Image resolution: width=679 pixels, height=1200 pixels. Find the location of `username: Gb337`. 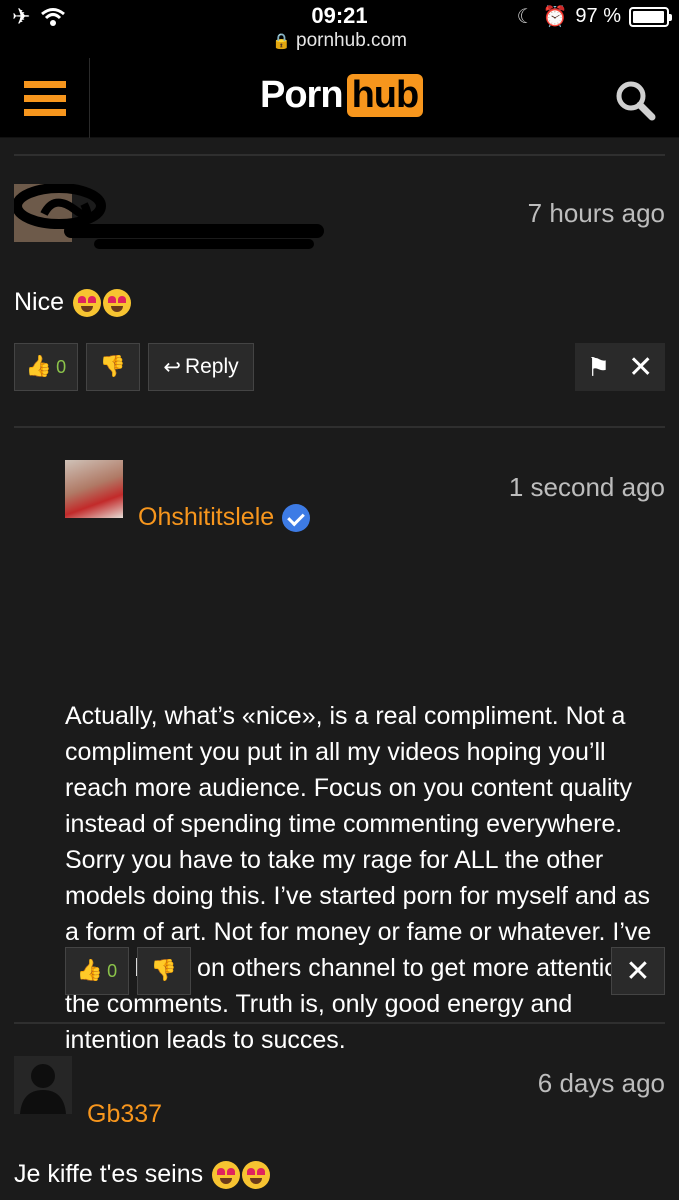

username: Gb337 is located at coordinates (124, 1114).